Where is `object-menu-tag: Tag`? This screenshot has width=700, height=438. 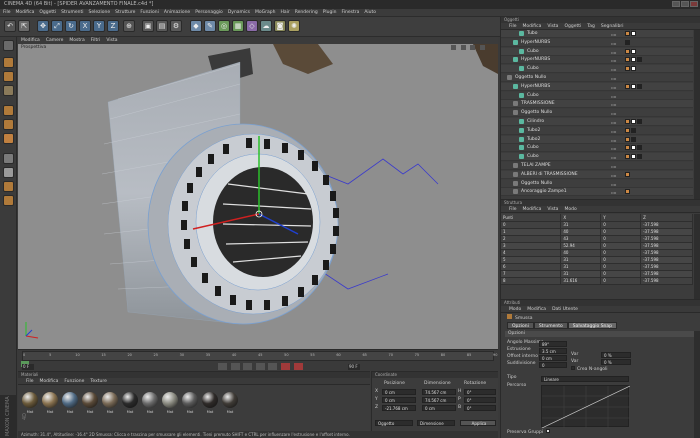
object-menu-tag: Tag is located at coordinates (591, 26).